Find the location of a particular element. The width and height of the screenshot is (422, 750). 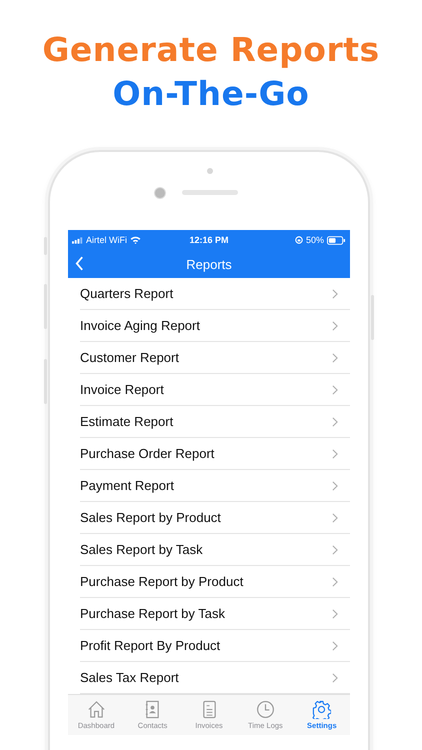

report-label: Quarters Report is located at coordinates (127, 293).